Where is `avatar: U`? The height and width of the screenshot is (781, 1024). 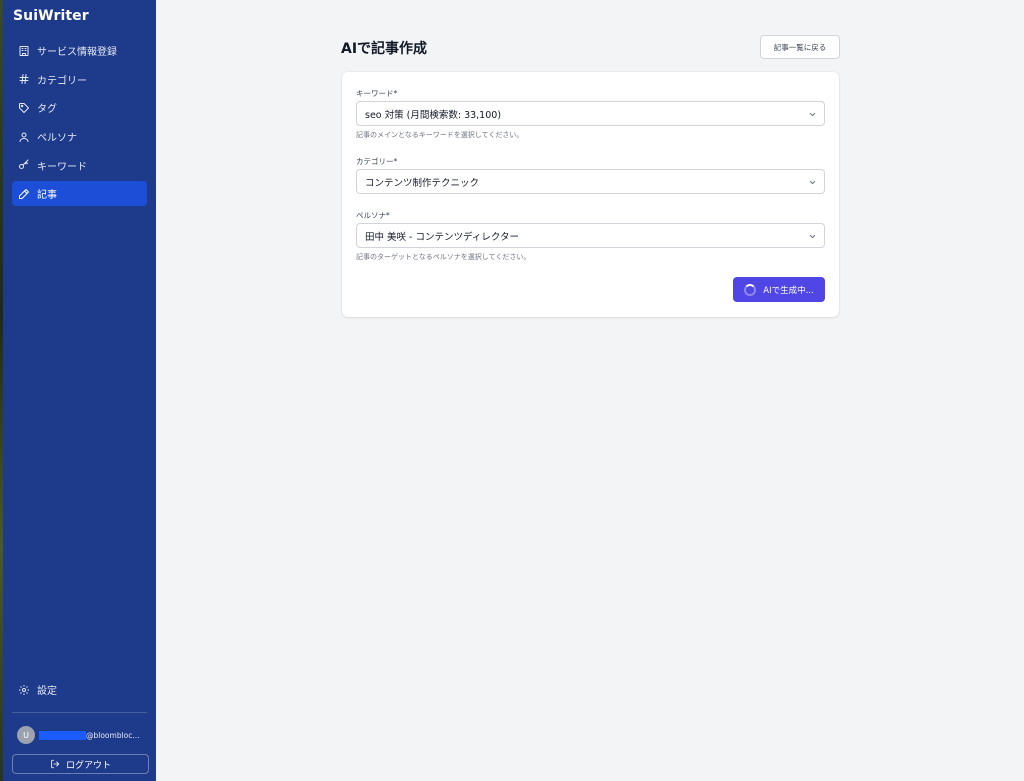
avatar: U is located at coordinates (26, 735).